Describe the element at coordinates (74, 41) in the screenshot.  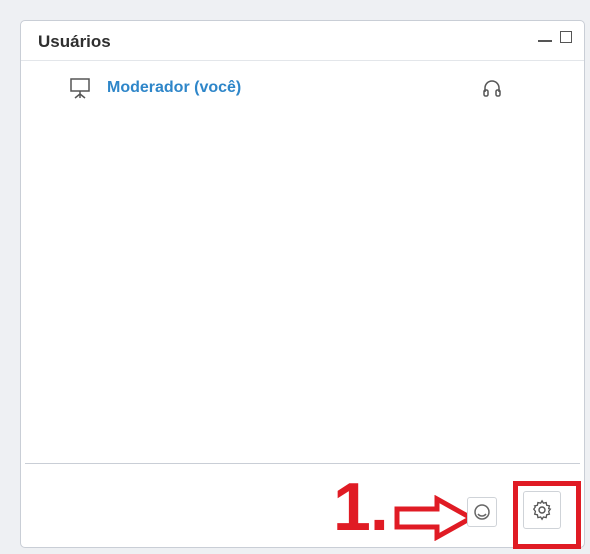
I see `panel-title: Usuários` at that location.